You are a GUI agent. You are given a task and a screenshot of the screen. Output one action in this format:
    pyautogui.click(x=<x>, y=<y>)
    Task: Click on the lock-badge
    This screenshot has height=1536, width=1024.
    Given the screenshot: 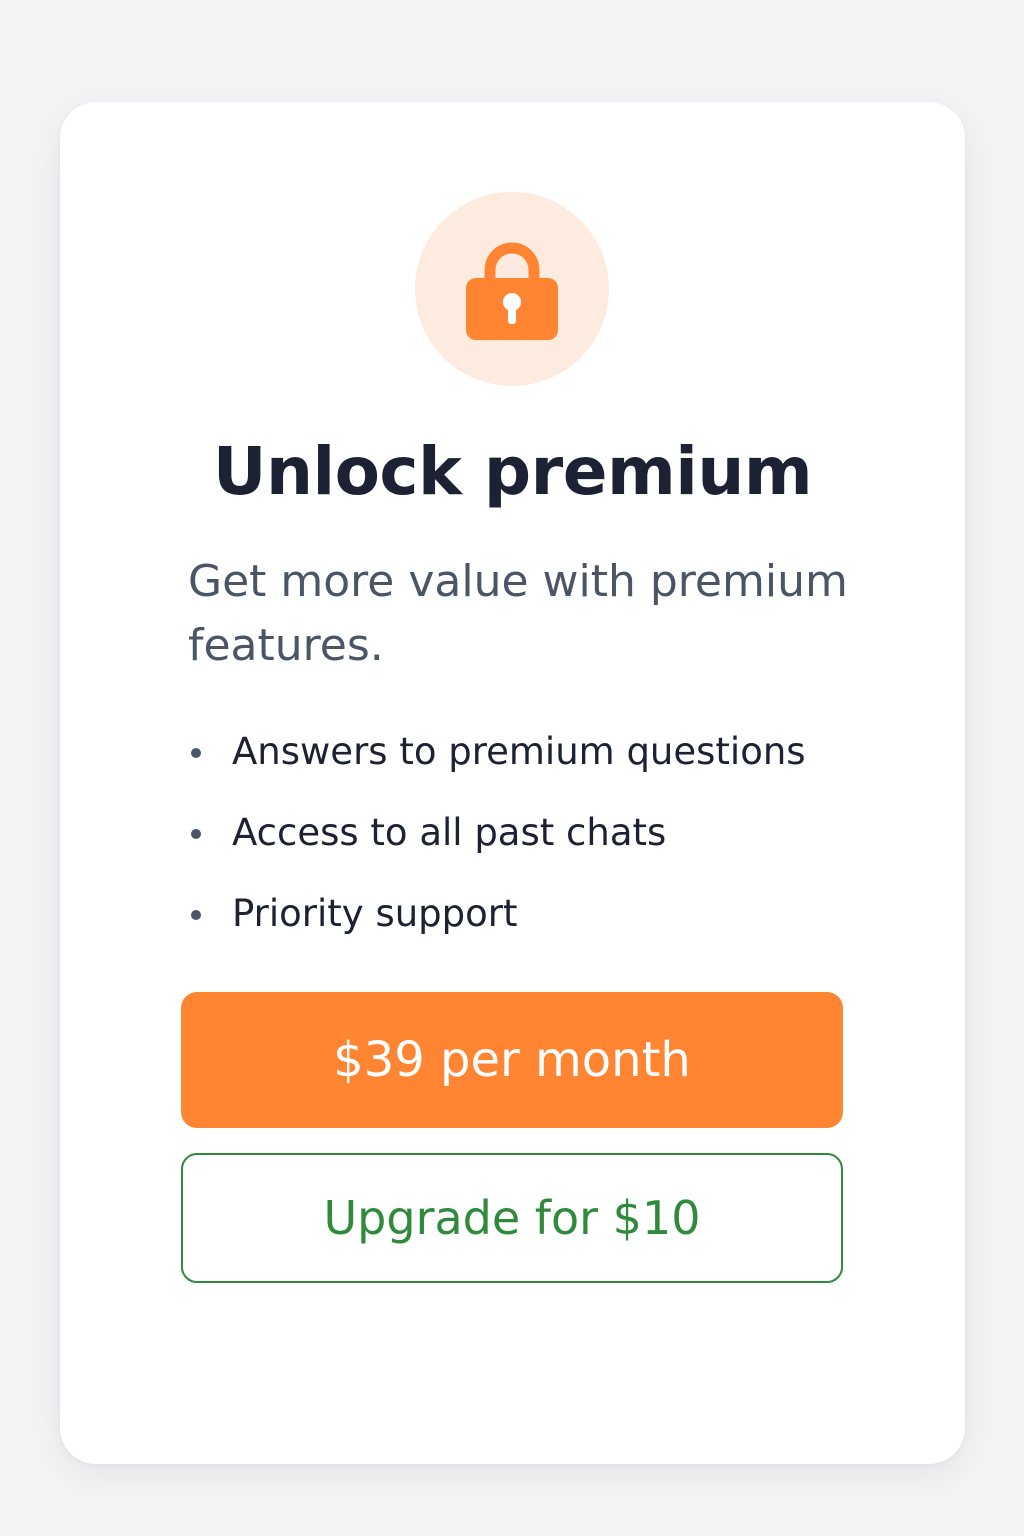 What is the action you would take?
    pyautogui.click(x=512, y=289)
    